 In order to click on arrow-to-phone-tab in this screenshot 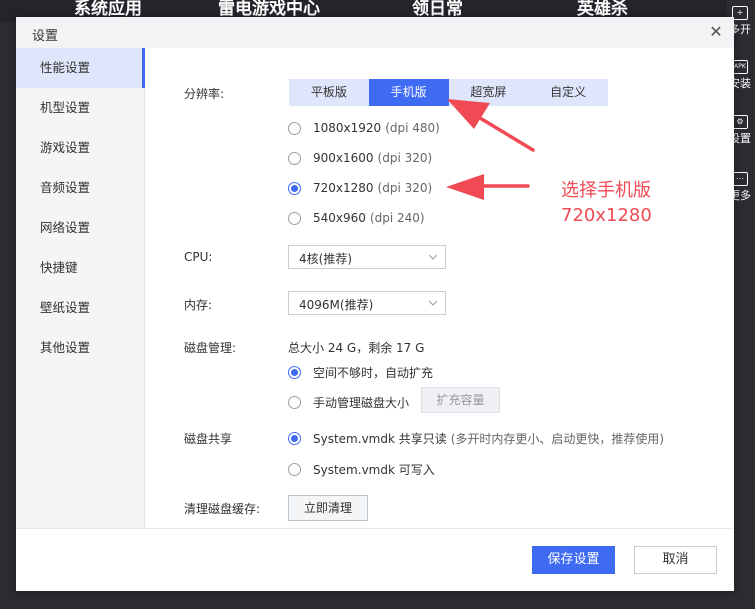, I will do `click(491, 125)`.